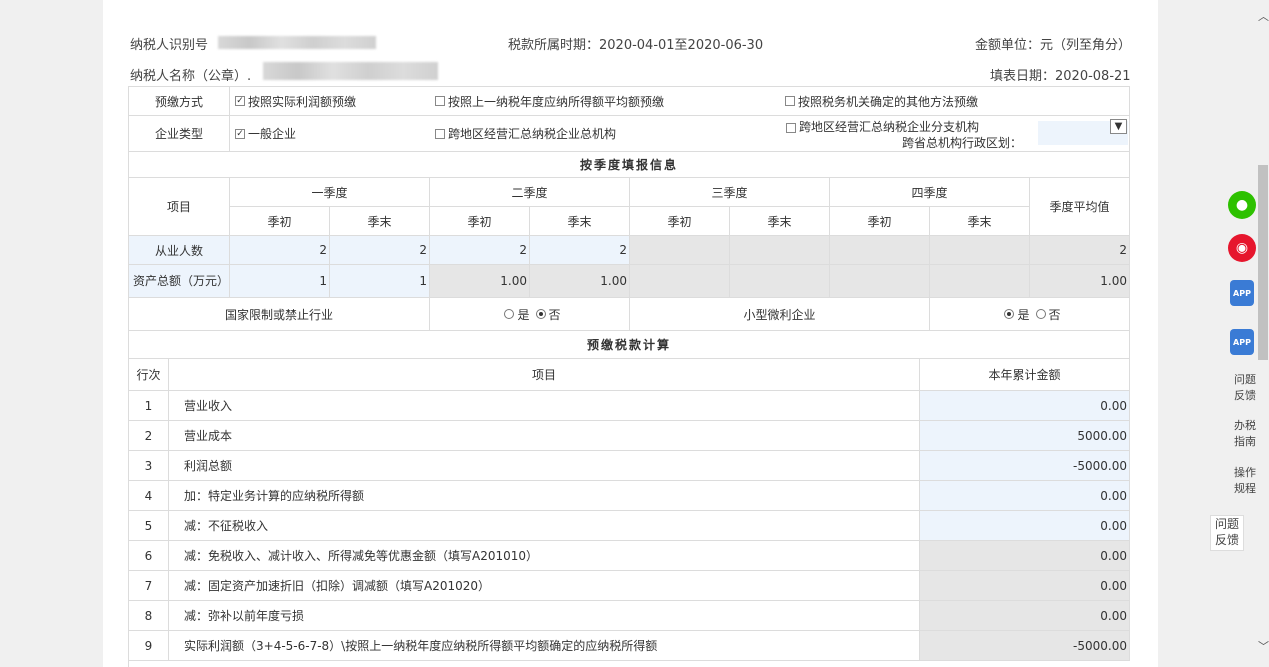 This screenshot has width=1269, height=667. What do you see at coordinates (605, 134) in the screenshot?
I see `enterprise-option-head: 跨地区经营汇总纳税企业总机构` at bounding box center [605, 134].